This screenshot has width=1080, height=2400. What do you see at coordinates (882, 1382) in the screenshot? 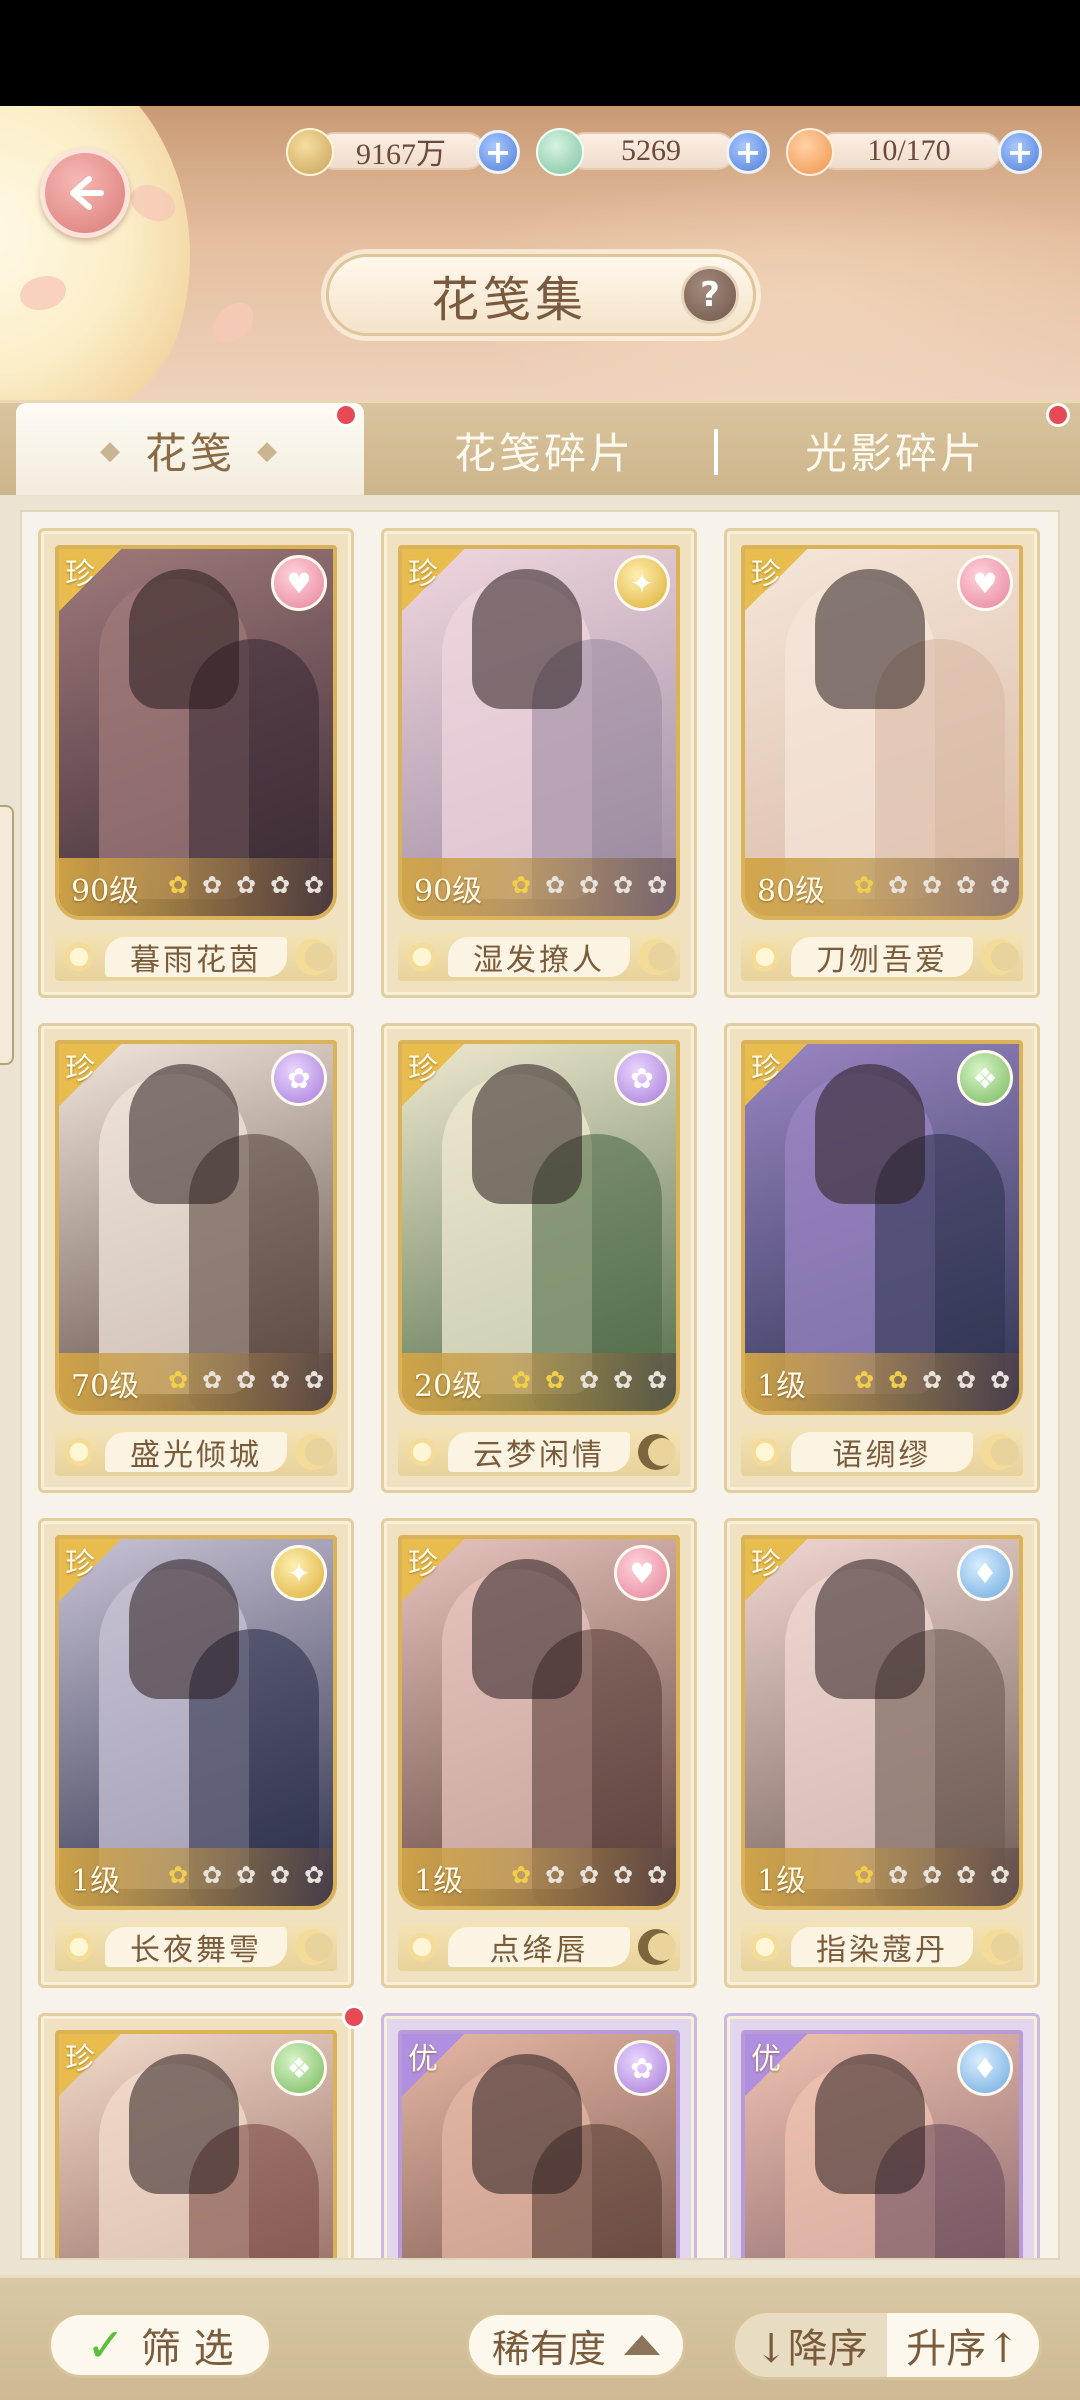
I see `level-bar: 1级 ✿ ✿ ✿ ✿ ✿` at bounding box center [882, 1382].